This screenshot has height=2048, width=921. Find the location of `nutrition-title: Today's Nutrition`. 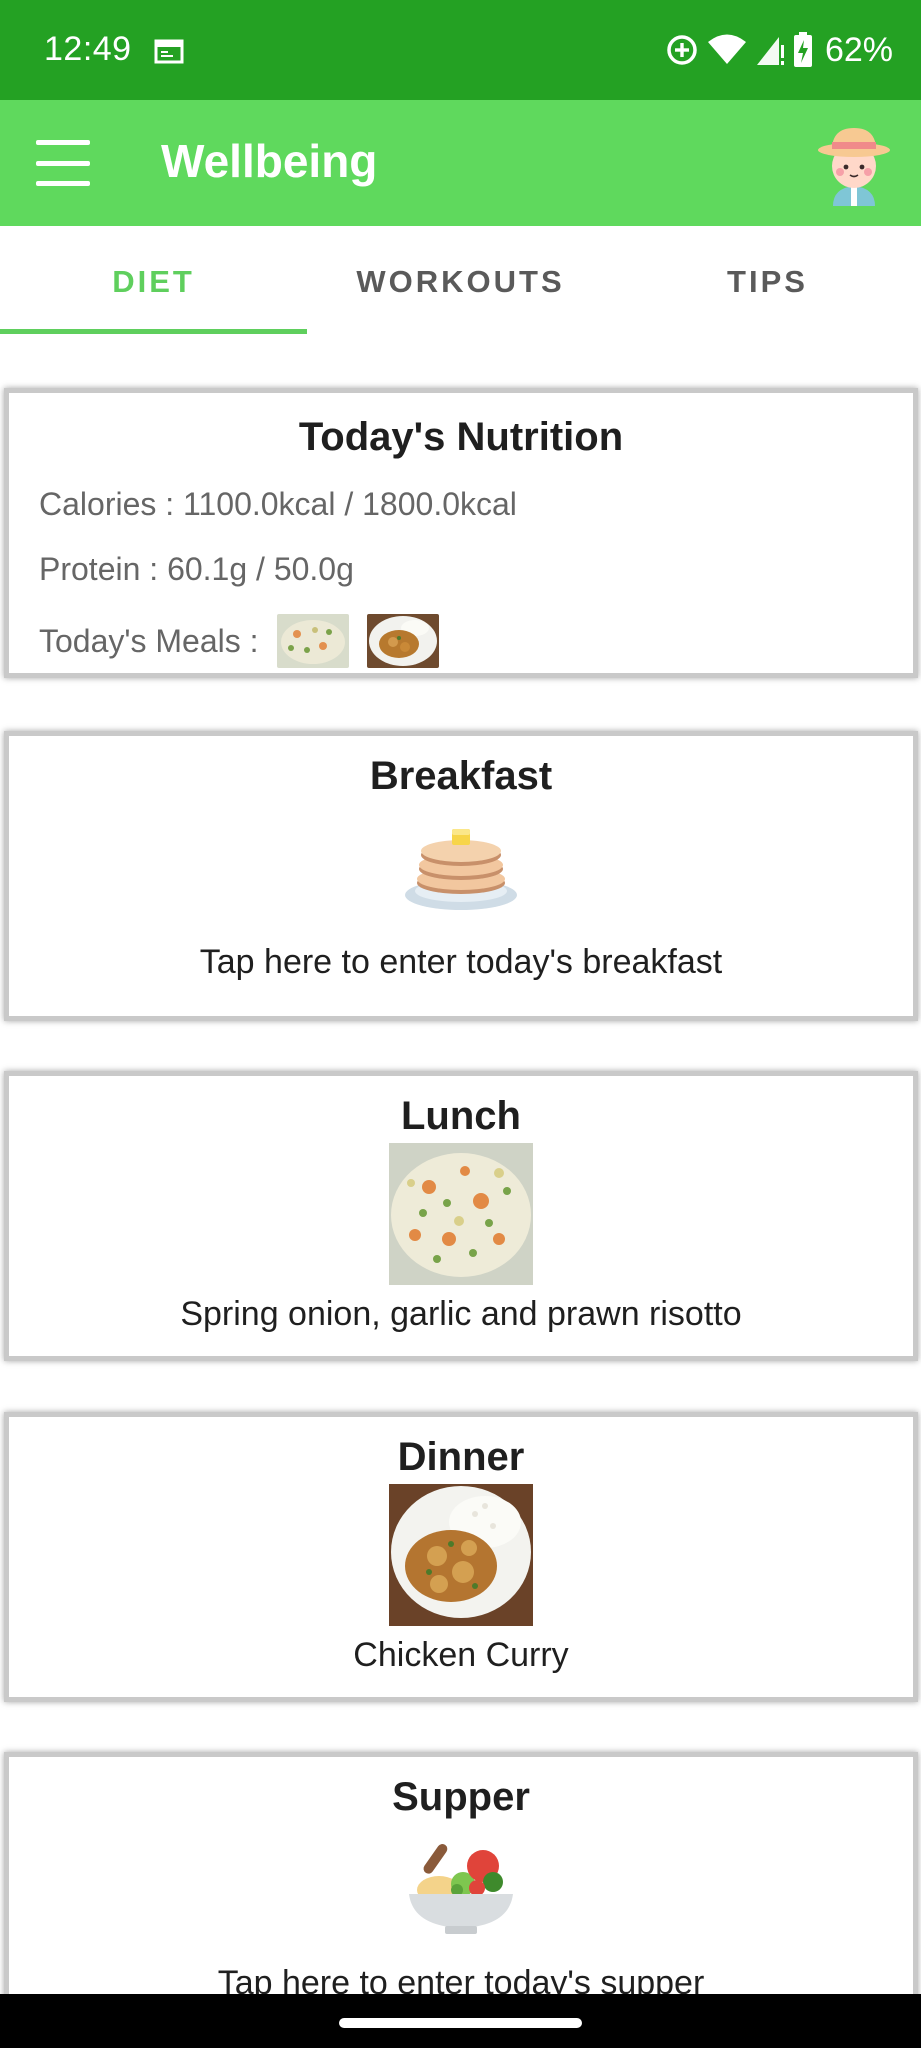

nutrition-title: Today's Nutrition is located at coordinates (461, 437).